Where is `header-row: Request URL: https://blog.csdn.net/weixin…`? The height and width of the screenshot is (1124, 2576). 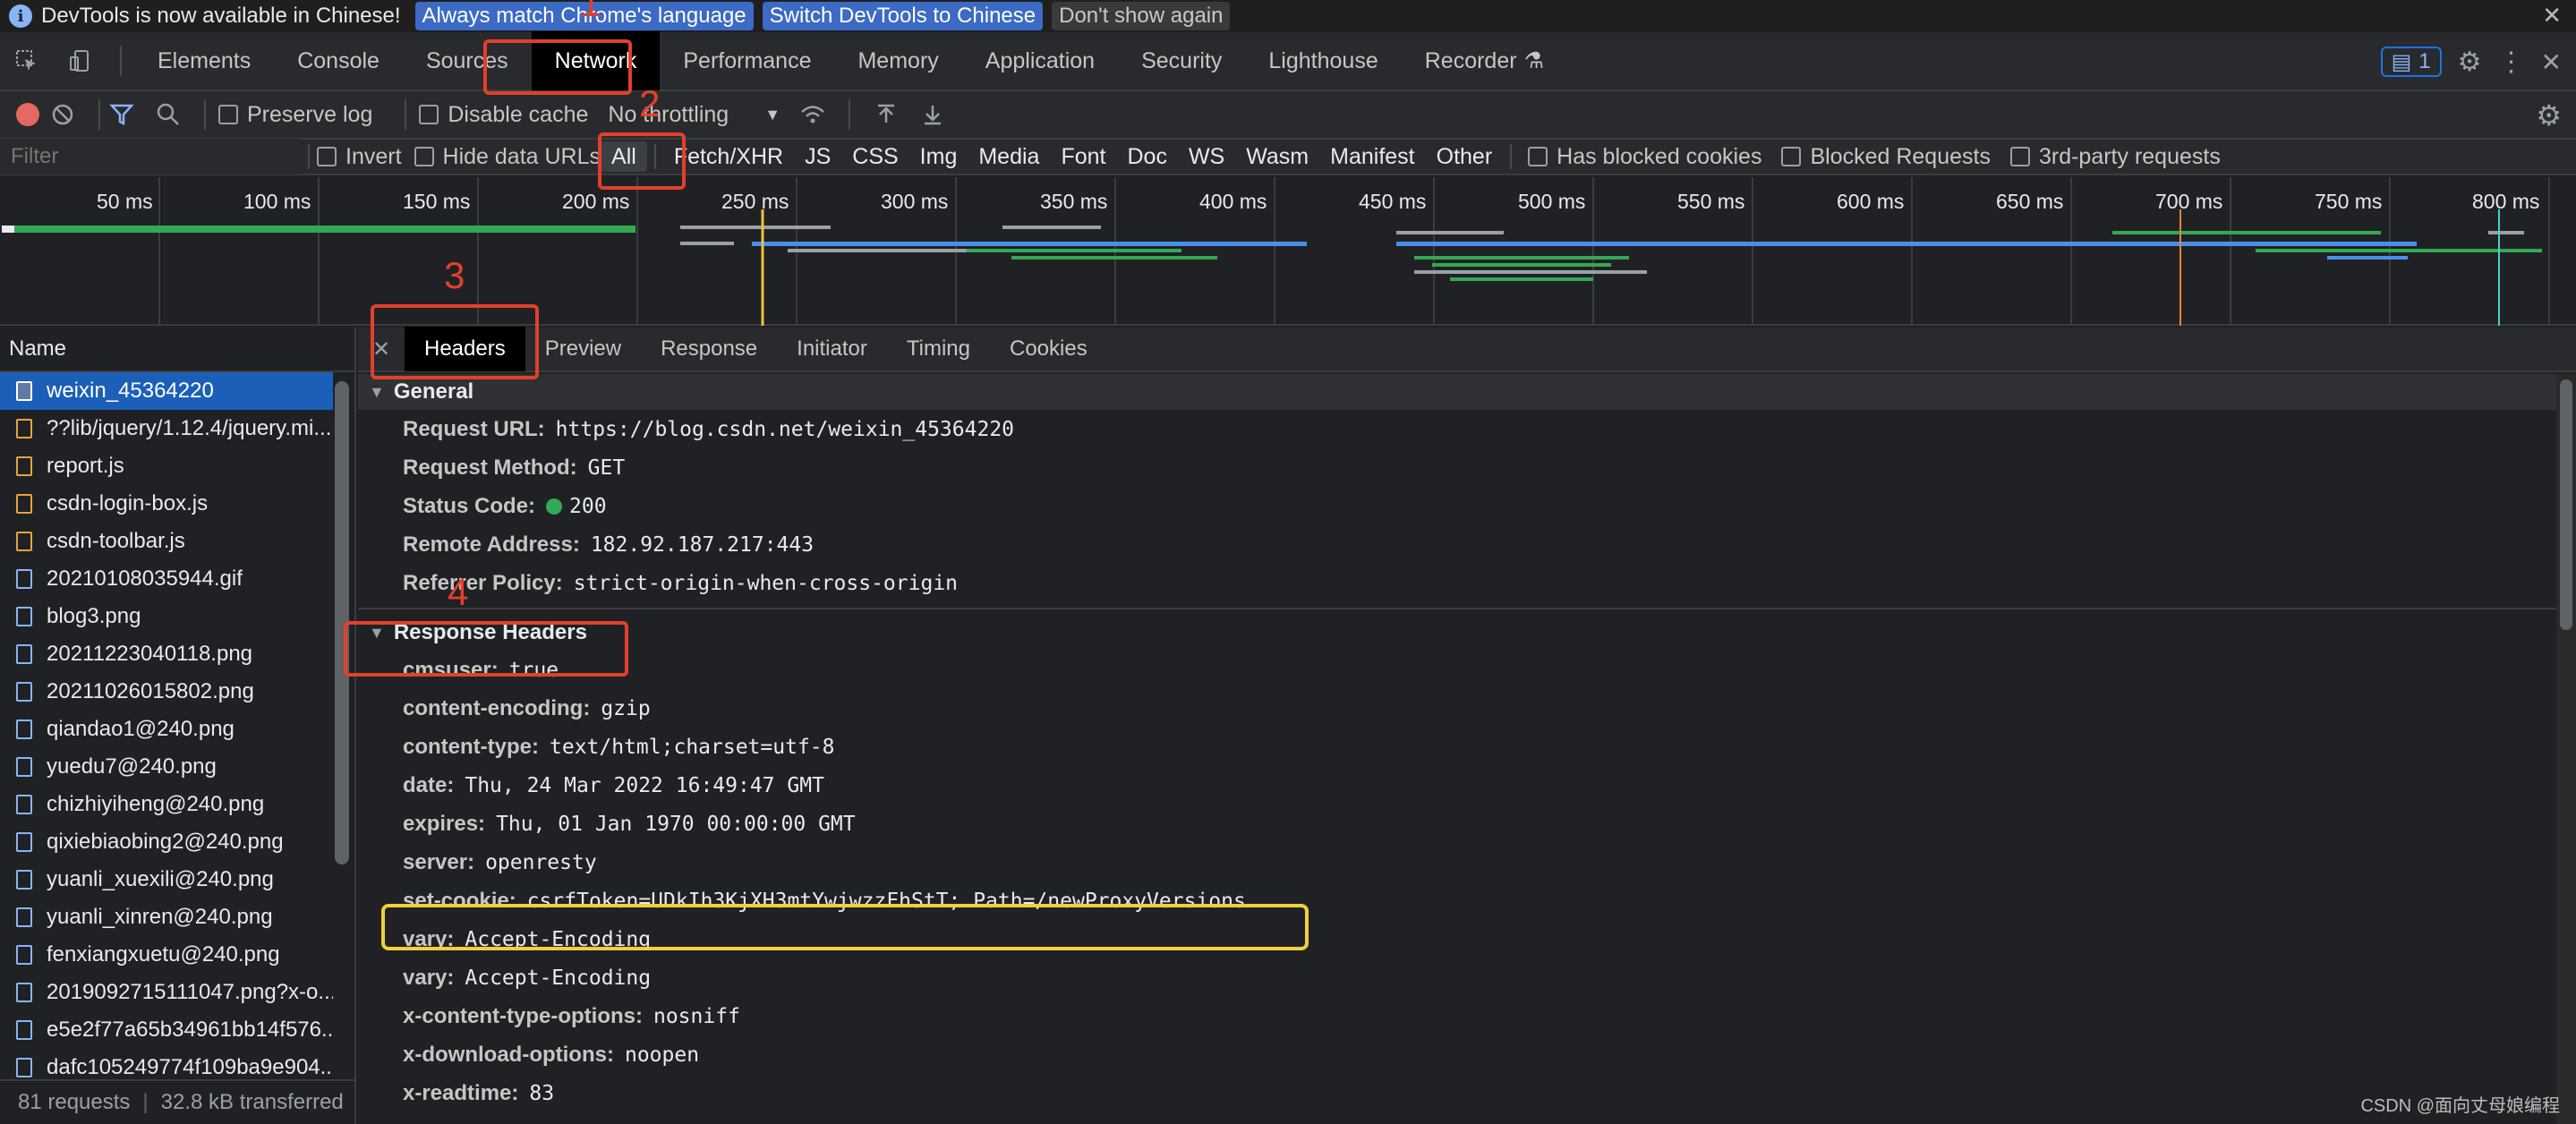 header-row: Request URL: https://blog.csdn.net/weixin… is located at coordinates (1457, 429).